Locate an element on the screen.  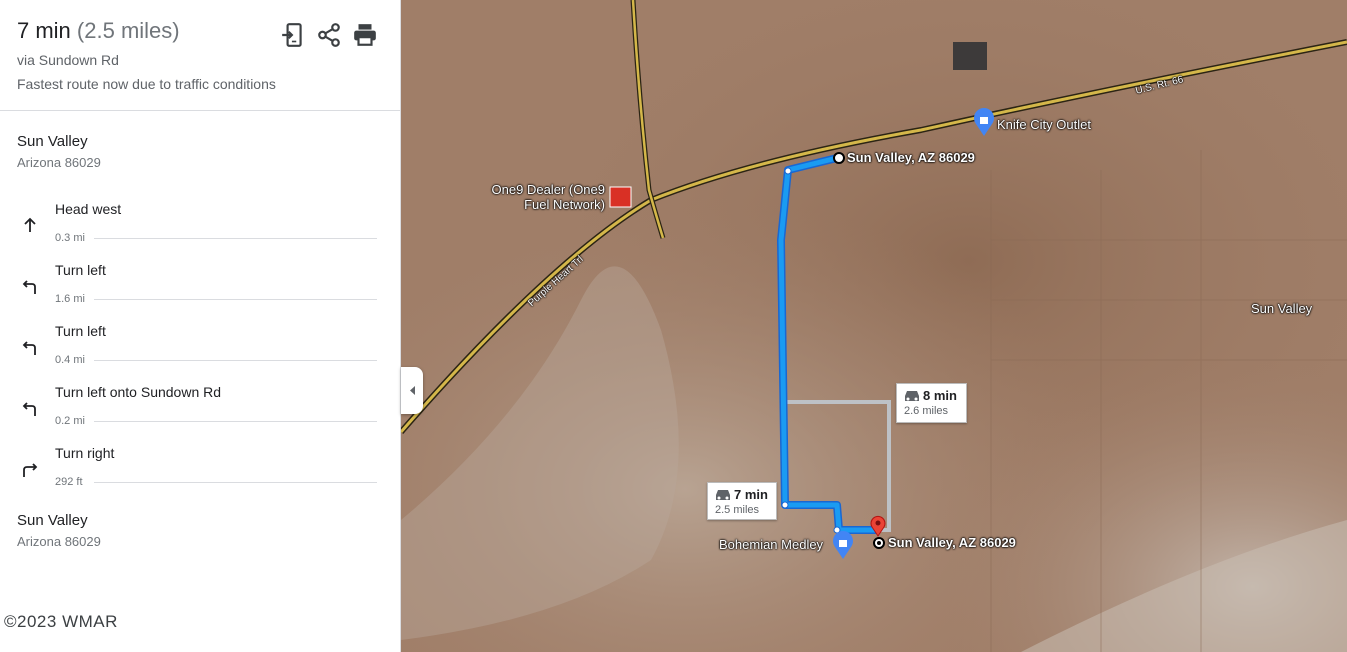
step-instruction: Turn left onto Sundown Rd is located at coordinates (138, 392).